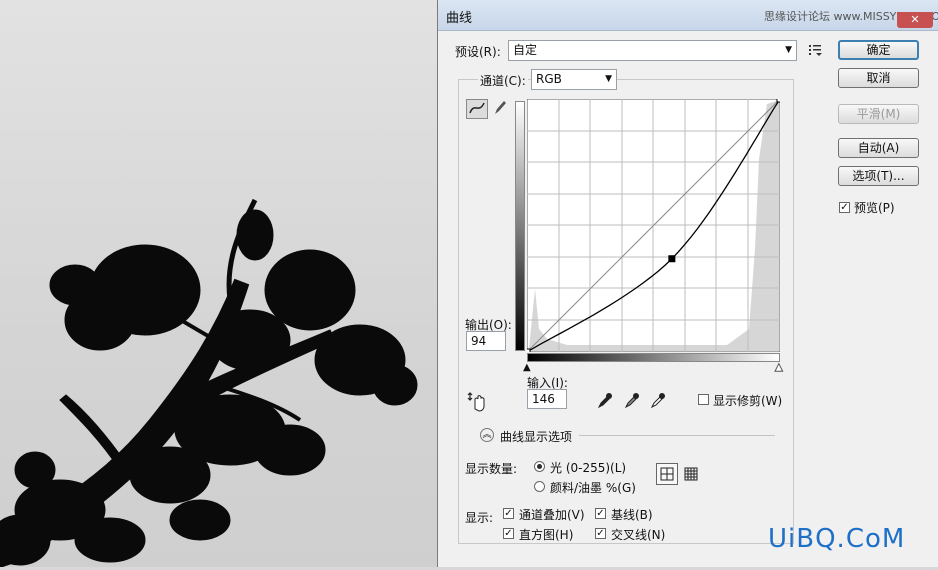 This screenshot has width=938, height=570. Describe the element at coordinates (547, 399) in the screenshot. I see `input-field: 146` at that location.